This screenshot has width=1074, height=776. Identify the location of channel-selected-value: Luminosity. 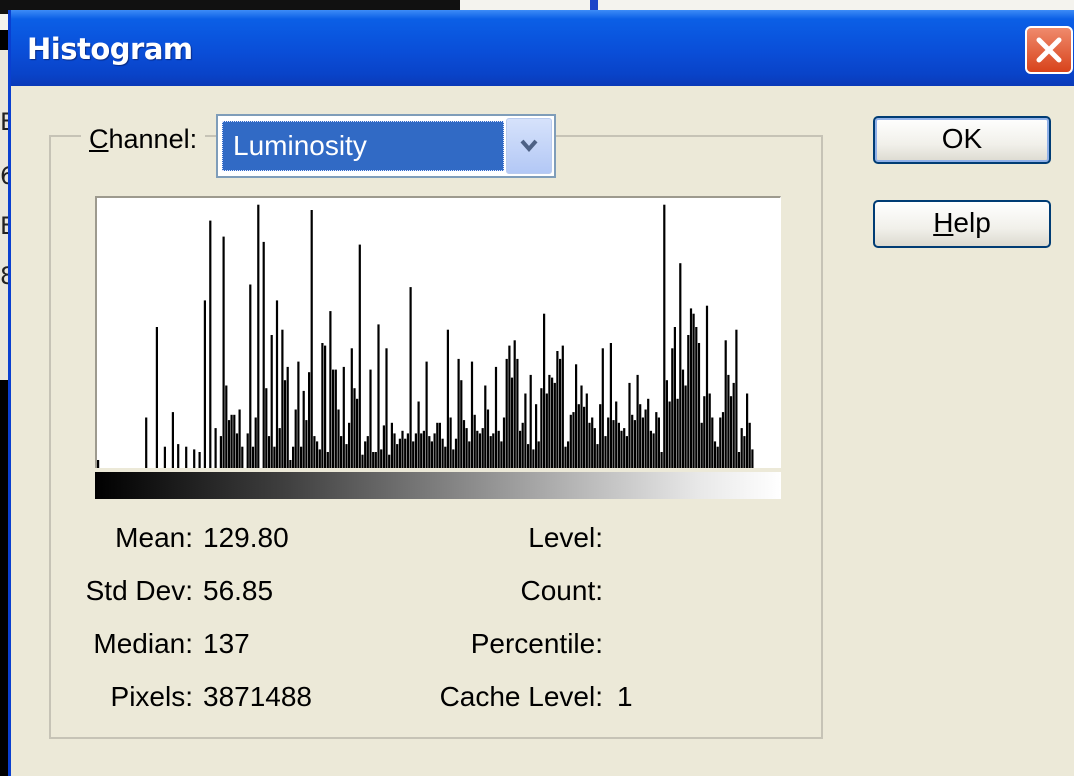
(363, 146).